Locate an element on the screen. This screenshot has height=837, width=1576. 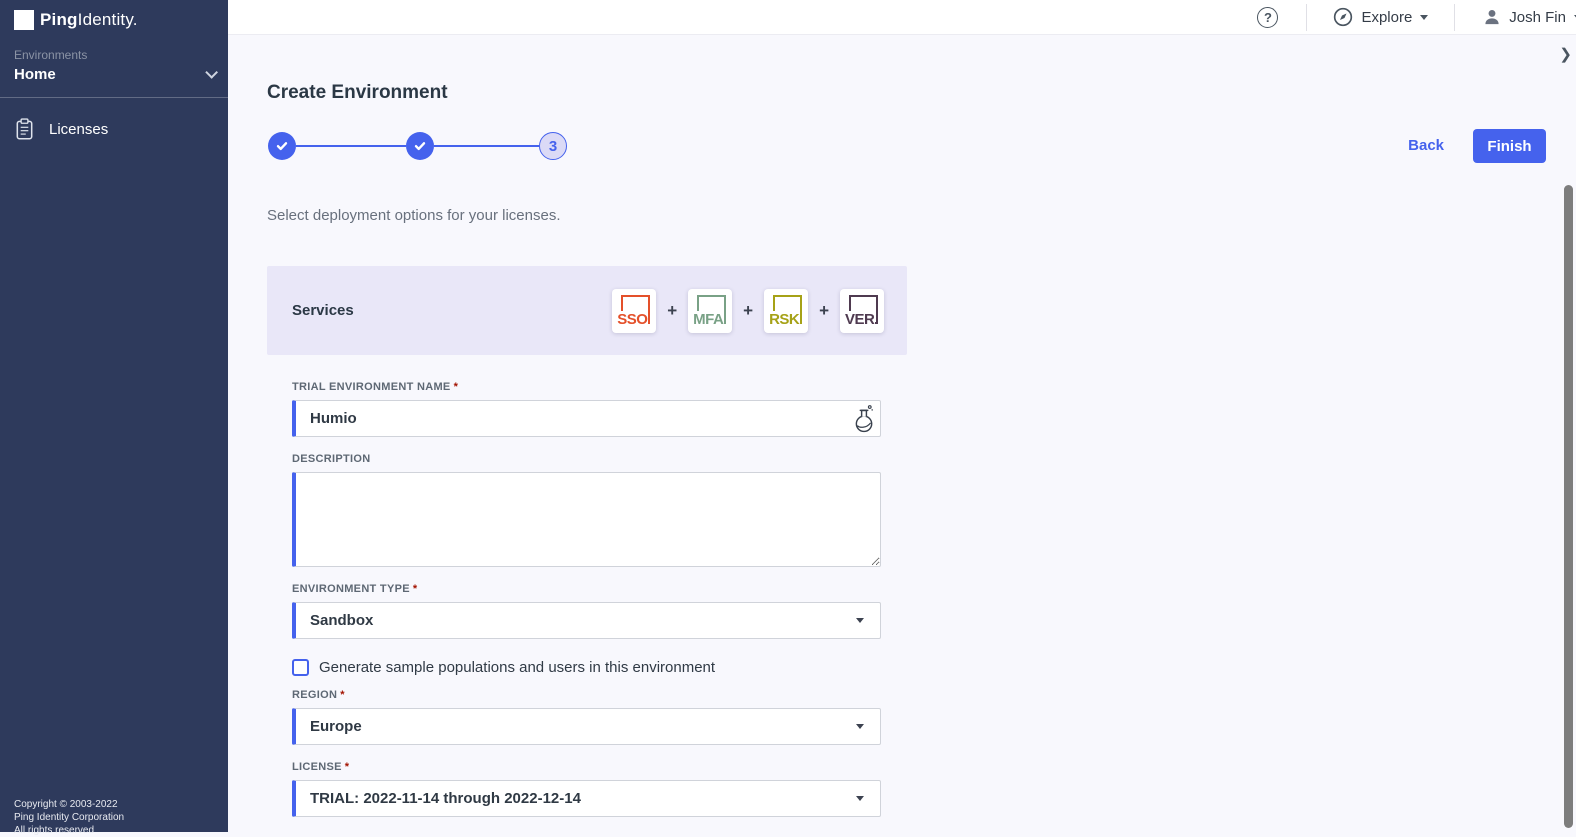
page-title: Create Environment is located at coordinates (357, 93).